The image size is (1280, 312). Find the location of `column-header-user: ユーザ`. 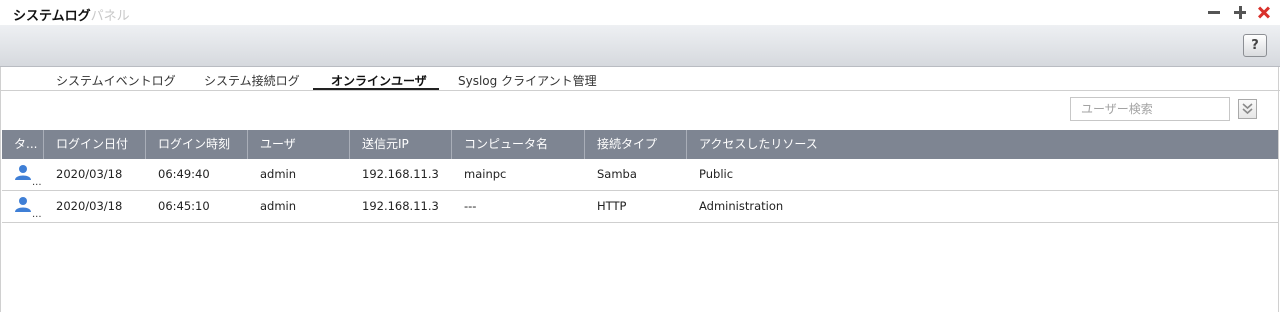

column-header-user: ユーザ is located at coordinates (299, 144).